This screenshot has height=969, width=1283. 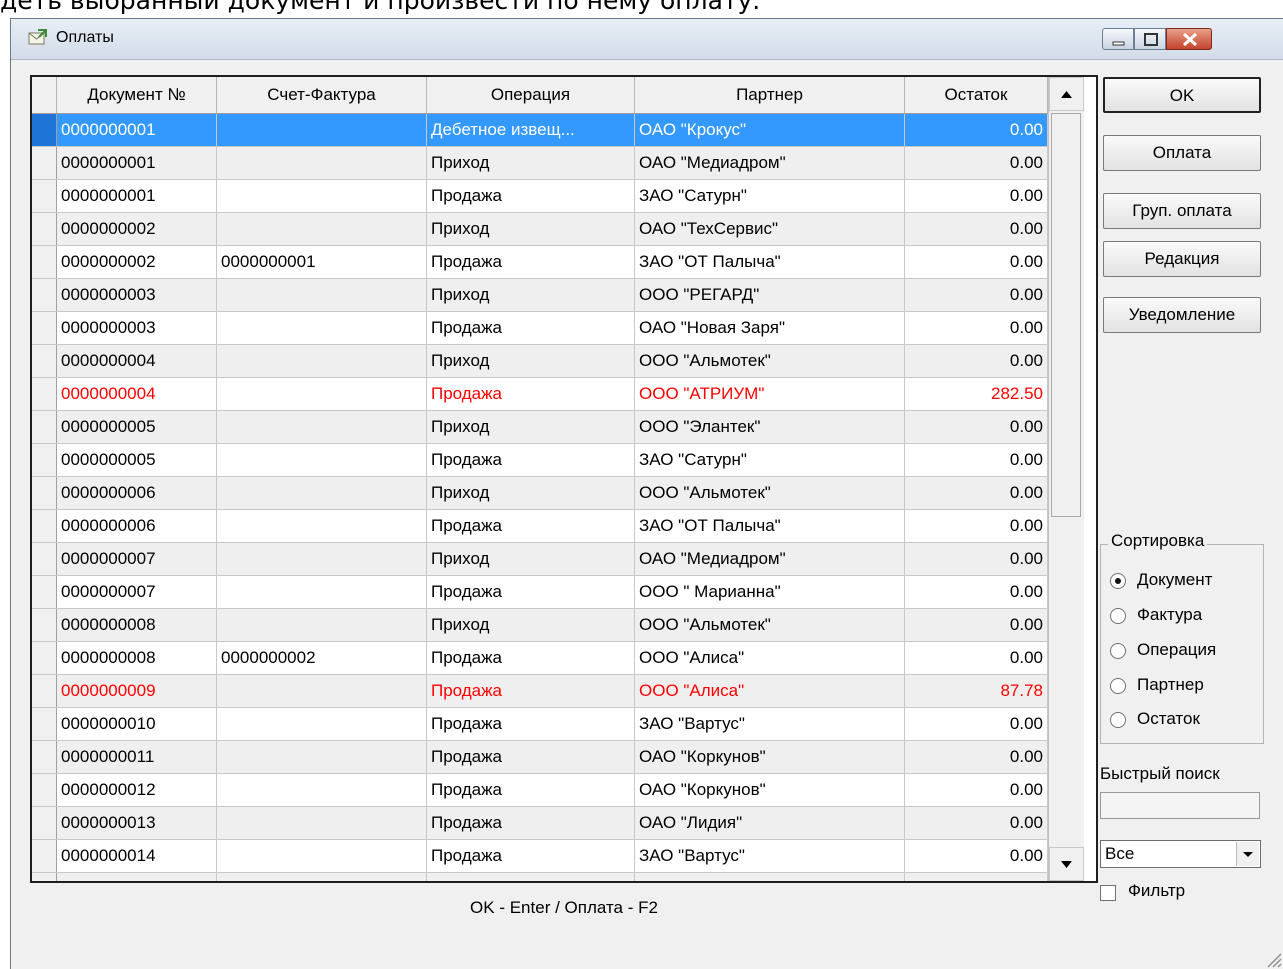 What do you see at coordinates (770, 493) in the screenshot?
I see `cell-partner: ООО "Альмотек"` at bounding box center [770, 493].